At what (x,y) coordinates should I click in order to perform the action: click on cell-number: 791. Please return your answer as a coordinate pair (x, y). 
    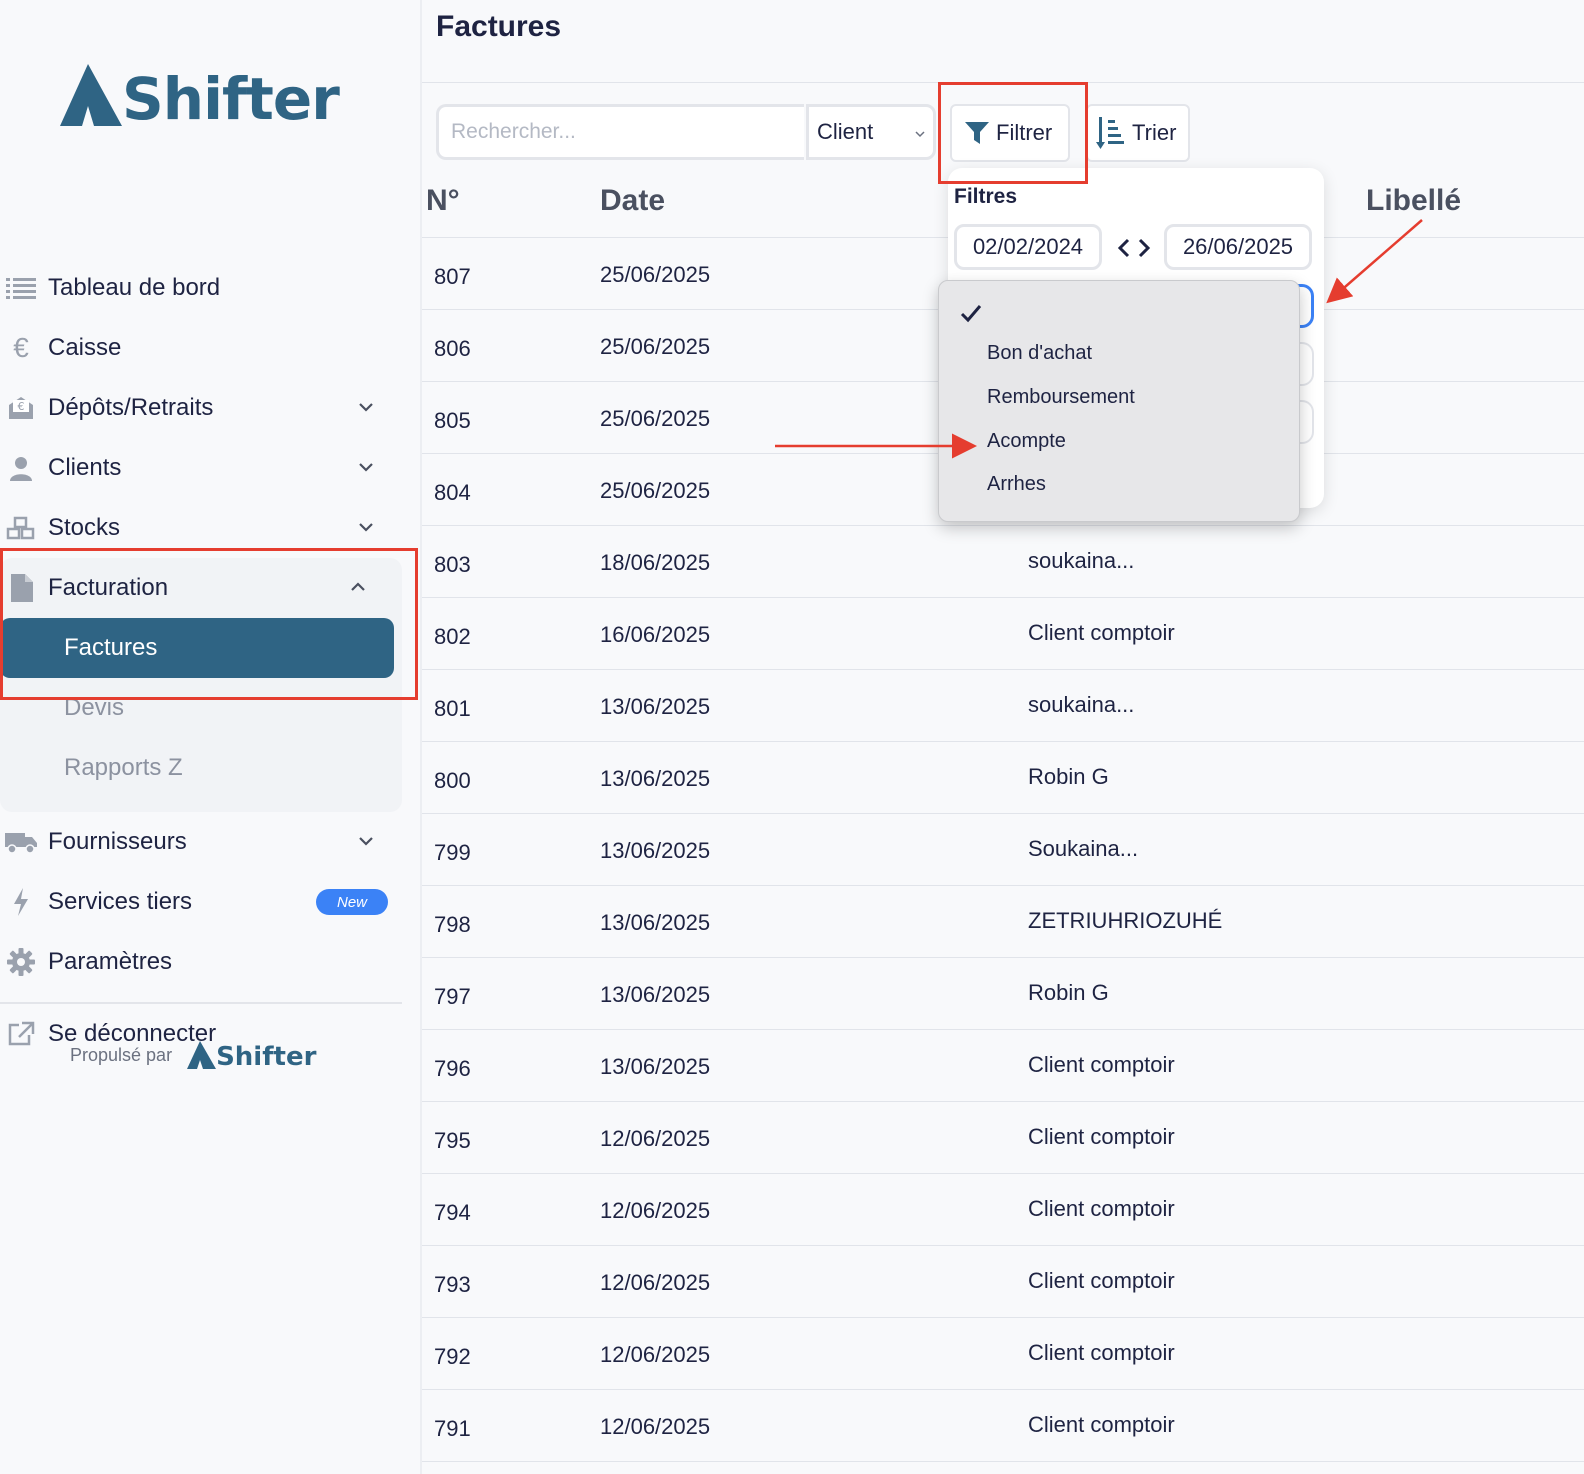
    Looking at the image, I should click on (452, 1428).